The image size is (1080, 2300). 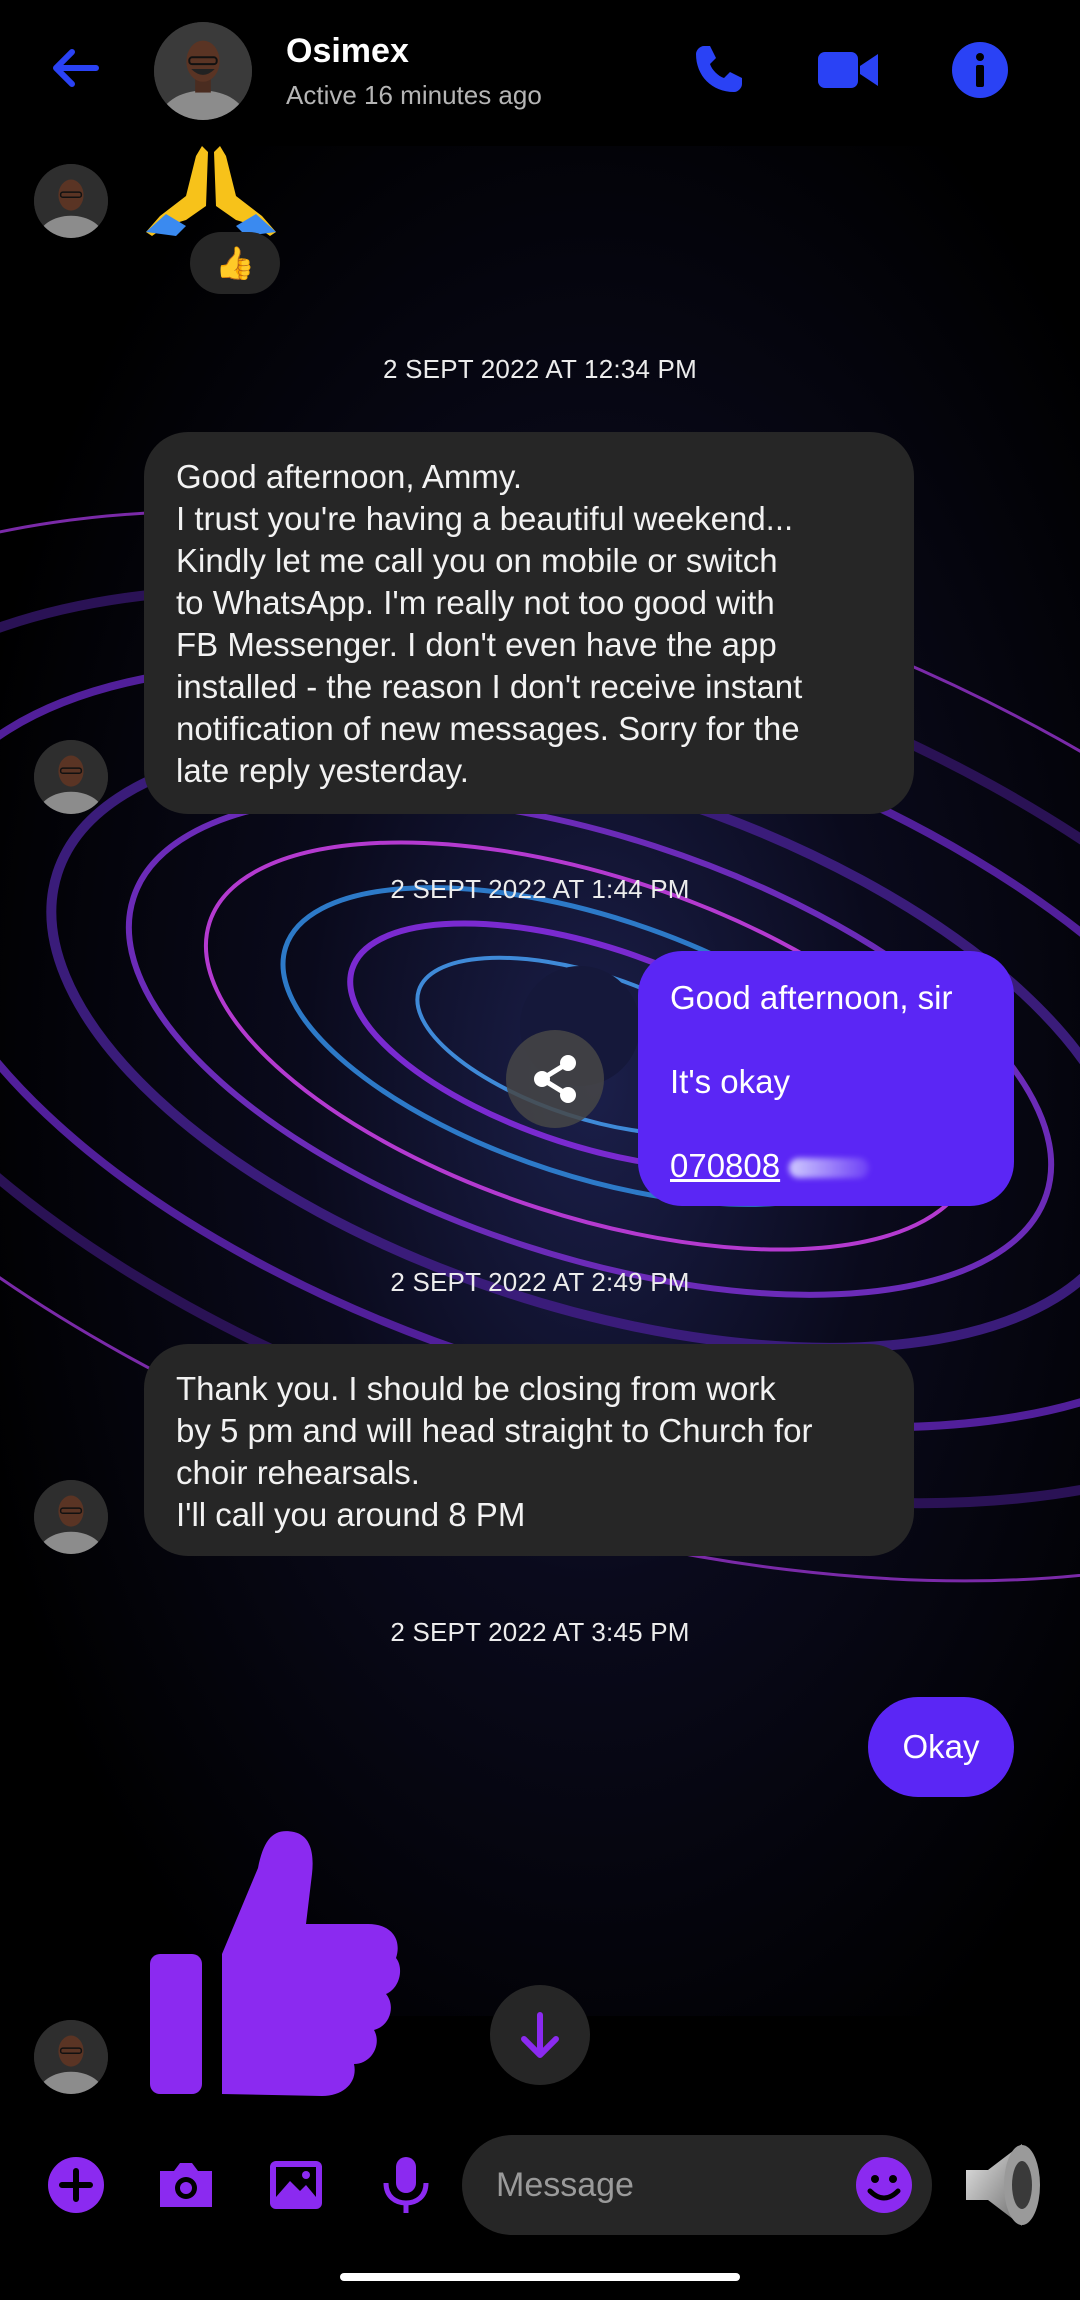 I want to click on back-arrow-icon, so click(x=76, y=68).